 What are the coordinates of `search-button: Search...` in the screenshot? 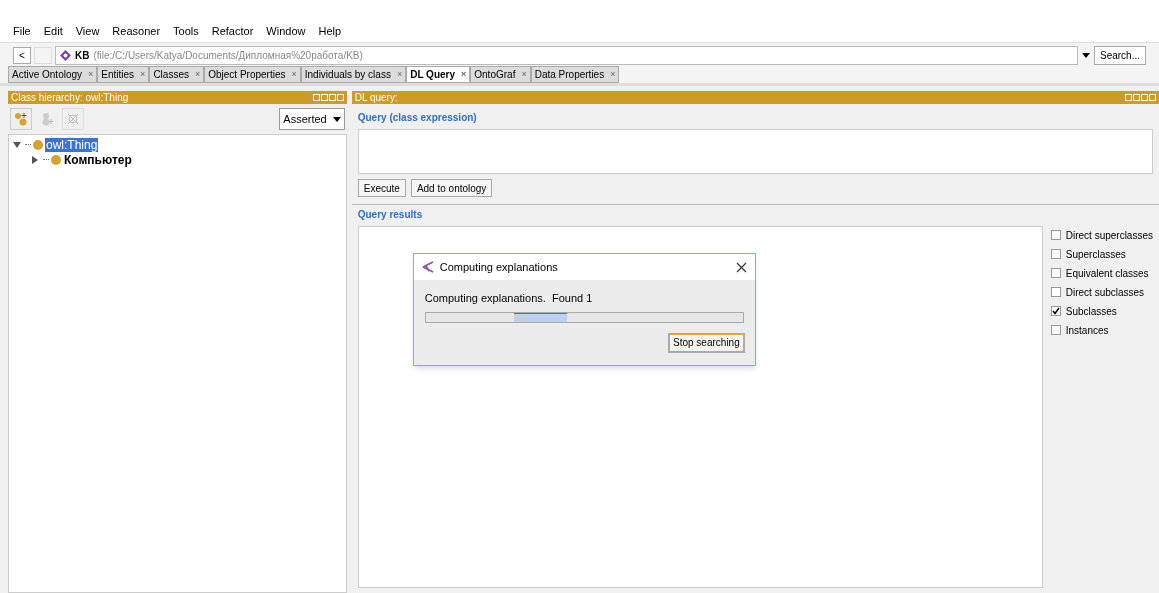 It's located at (1119, 55).